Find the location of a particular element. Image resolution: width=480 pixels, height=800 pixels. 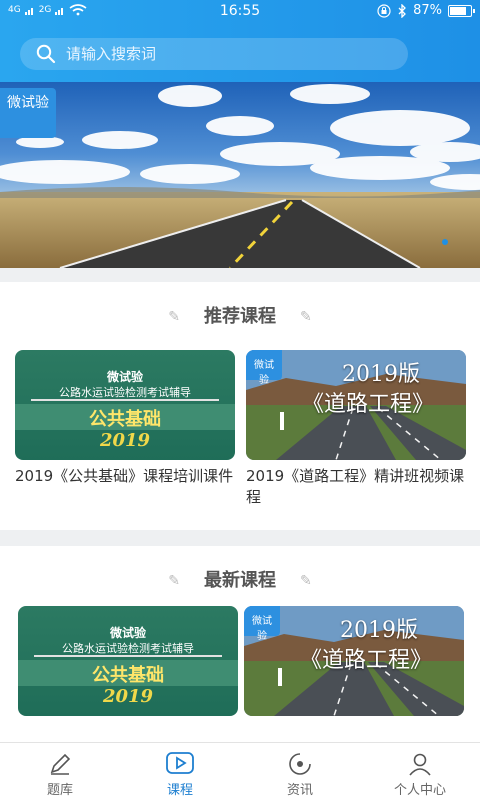

header: 4G 2G 16:55 87% is located at coordinates (240, 41).